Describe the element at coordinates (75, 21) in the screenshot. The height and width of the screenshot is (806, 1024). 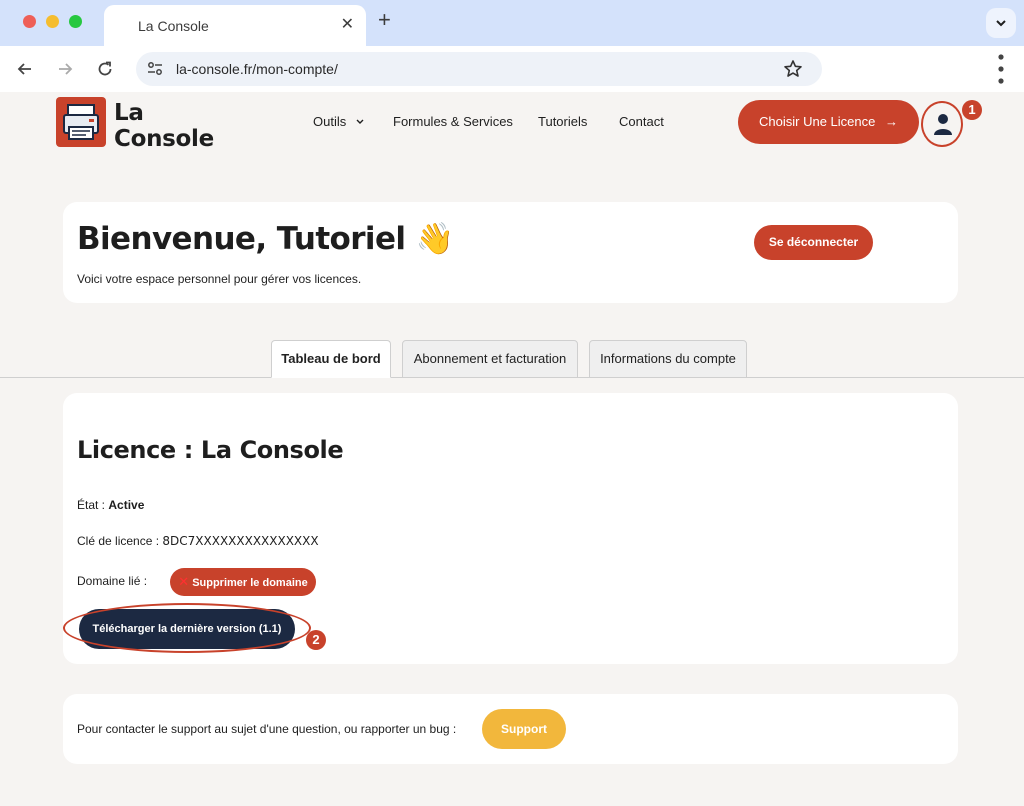
I see `window-maximize-icon` at that location.